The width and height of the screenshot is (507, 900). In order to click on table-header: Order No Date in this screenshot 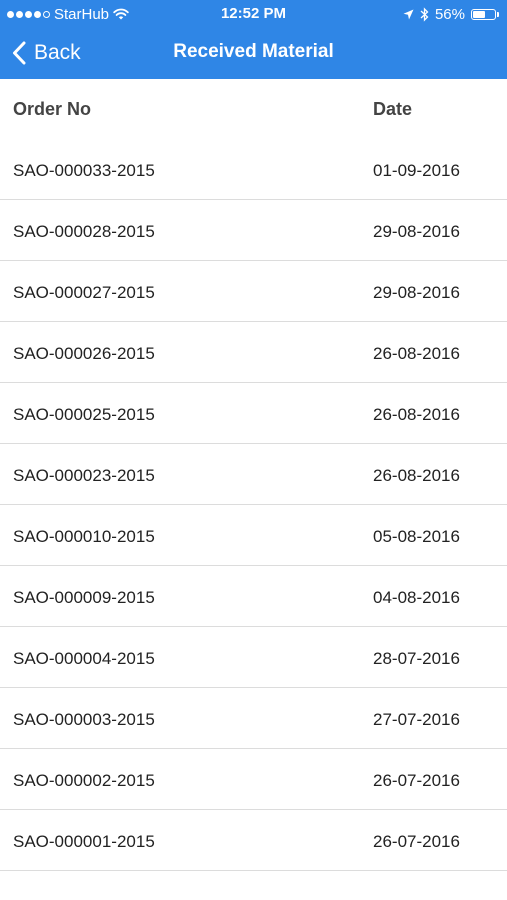, I will do `click(253, 109)`.